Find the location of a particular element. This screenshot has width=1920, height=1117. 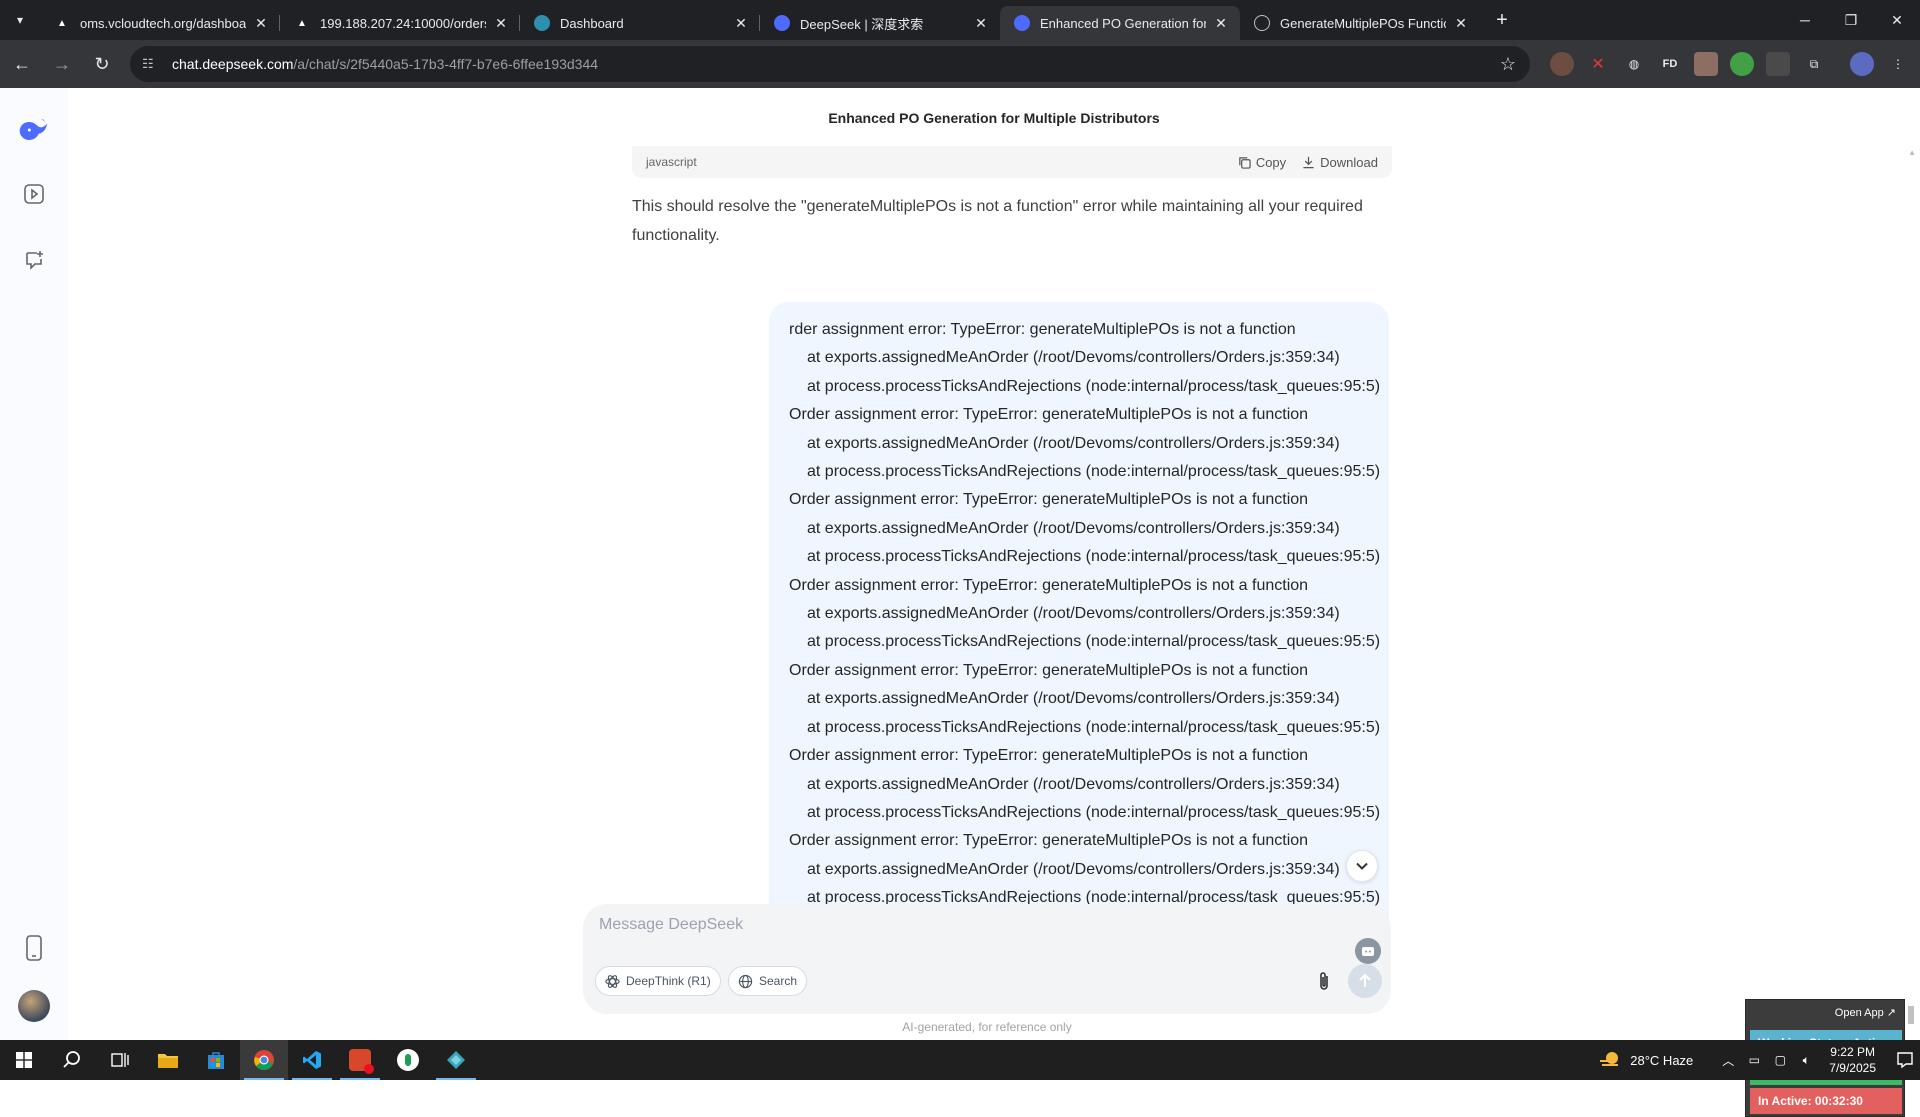

extensions-puzzle-icon: ⧉ is located at coordinates (1814, 64).